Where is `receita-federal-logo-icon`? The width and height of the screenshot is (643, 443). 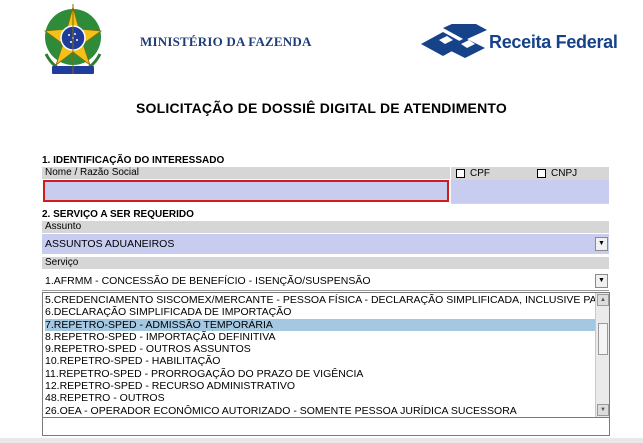 receita-federal-logo-icon is located at coordinates (454, 41).